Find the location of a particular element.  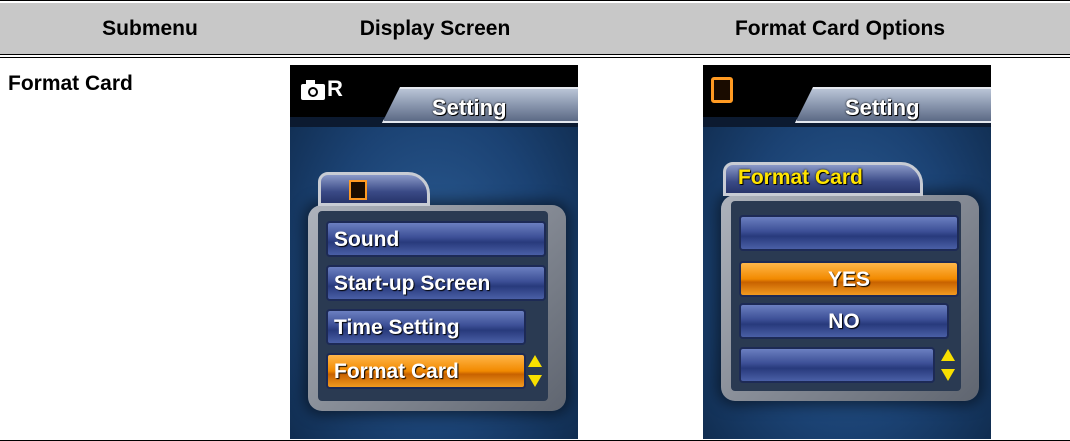

camera-icon is located at coordinates (313, 90).